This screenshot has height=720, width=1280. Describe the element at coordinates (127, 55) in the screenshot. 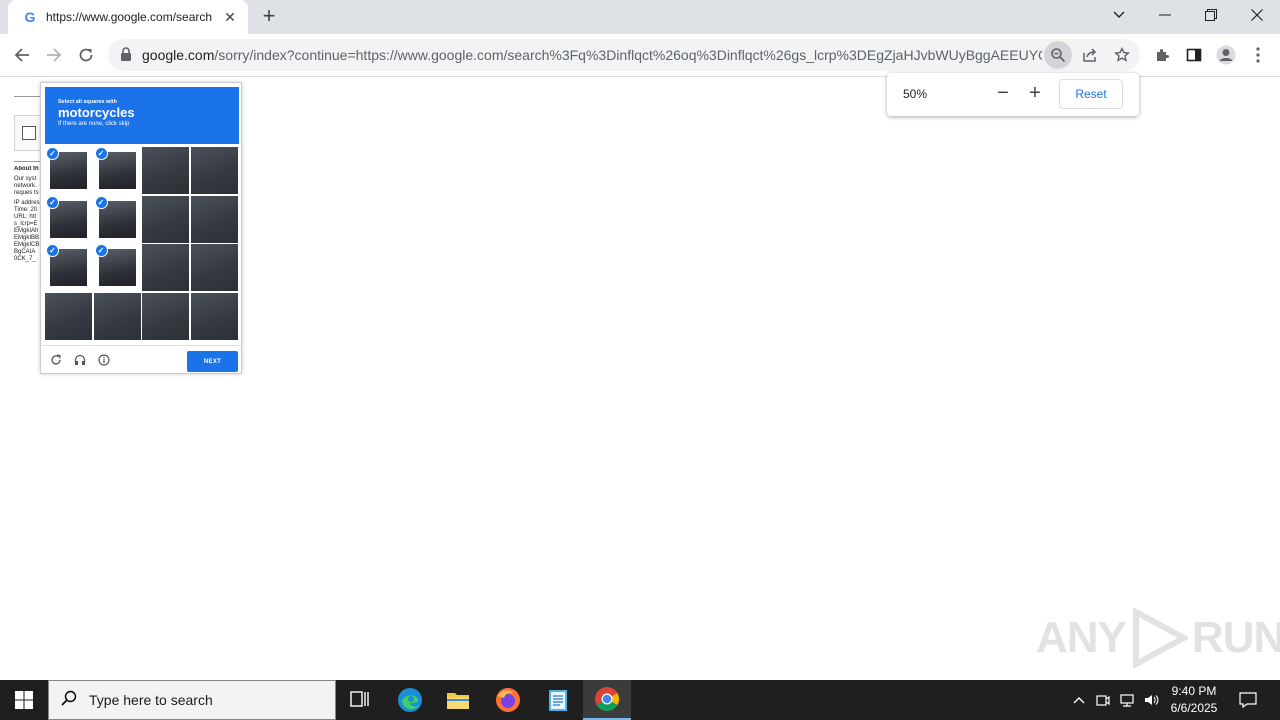

I see `lock-icon` at that location.